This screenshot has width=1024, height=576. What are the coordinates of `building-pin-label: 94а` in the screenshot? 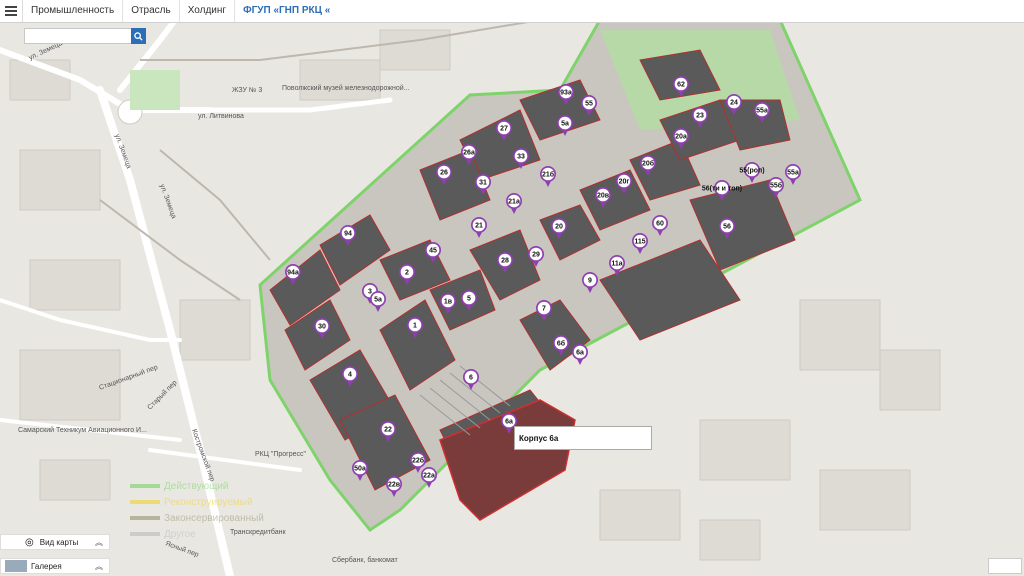 It's located at (293, 273).